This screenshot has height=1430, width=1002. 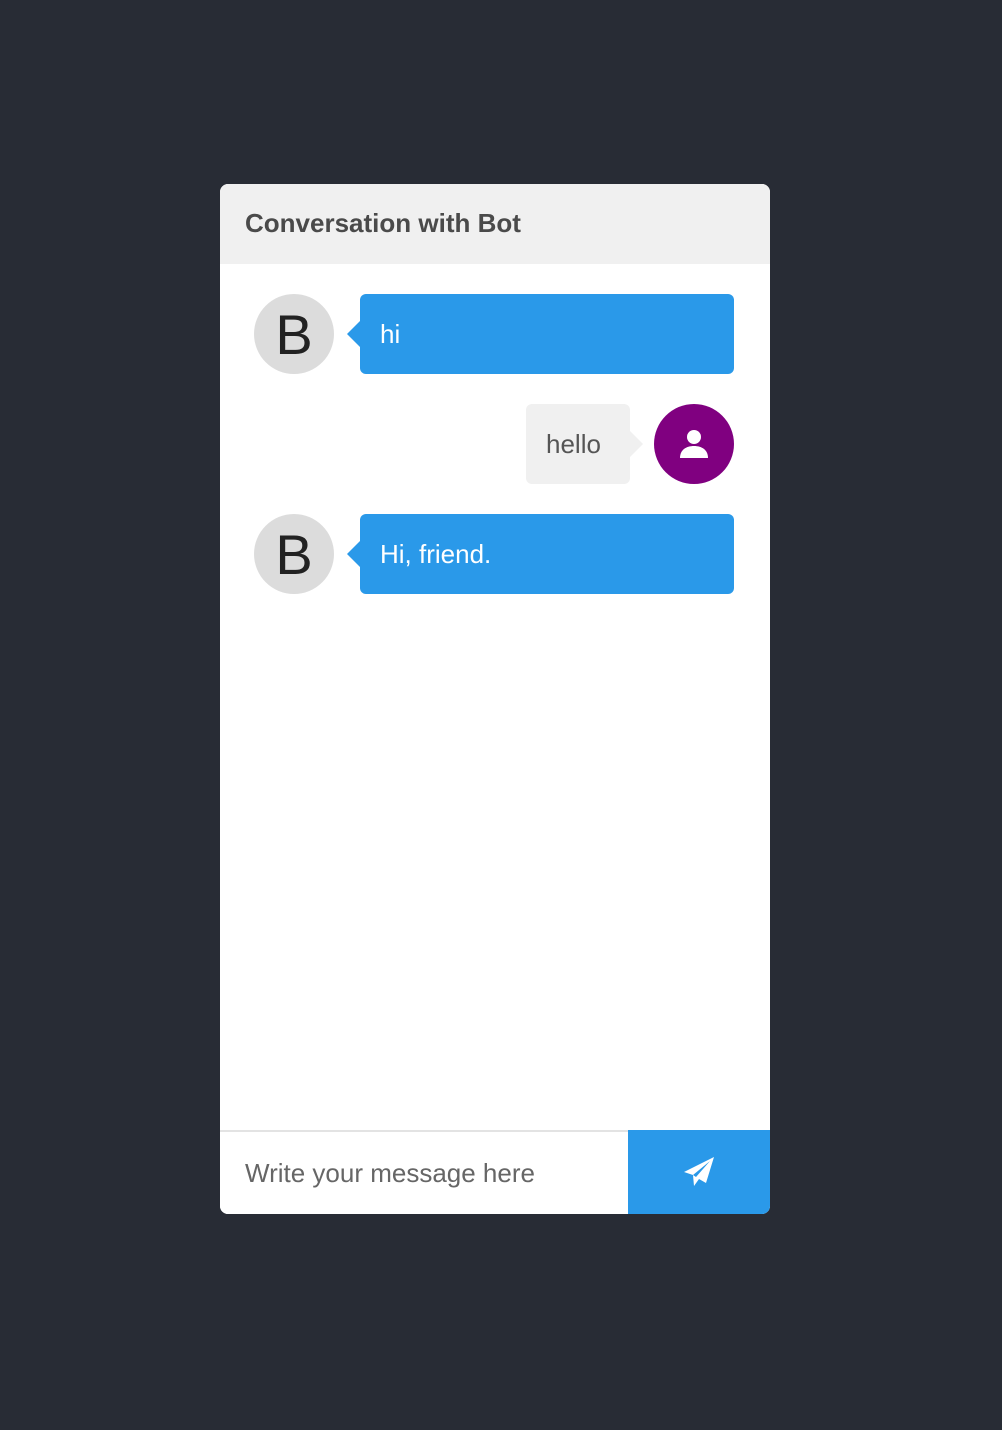 I want to click on user-icon, so click(x=694, y=444).